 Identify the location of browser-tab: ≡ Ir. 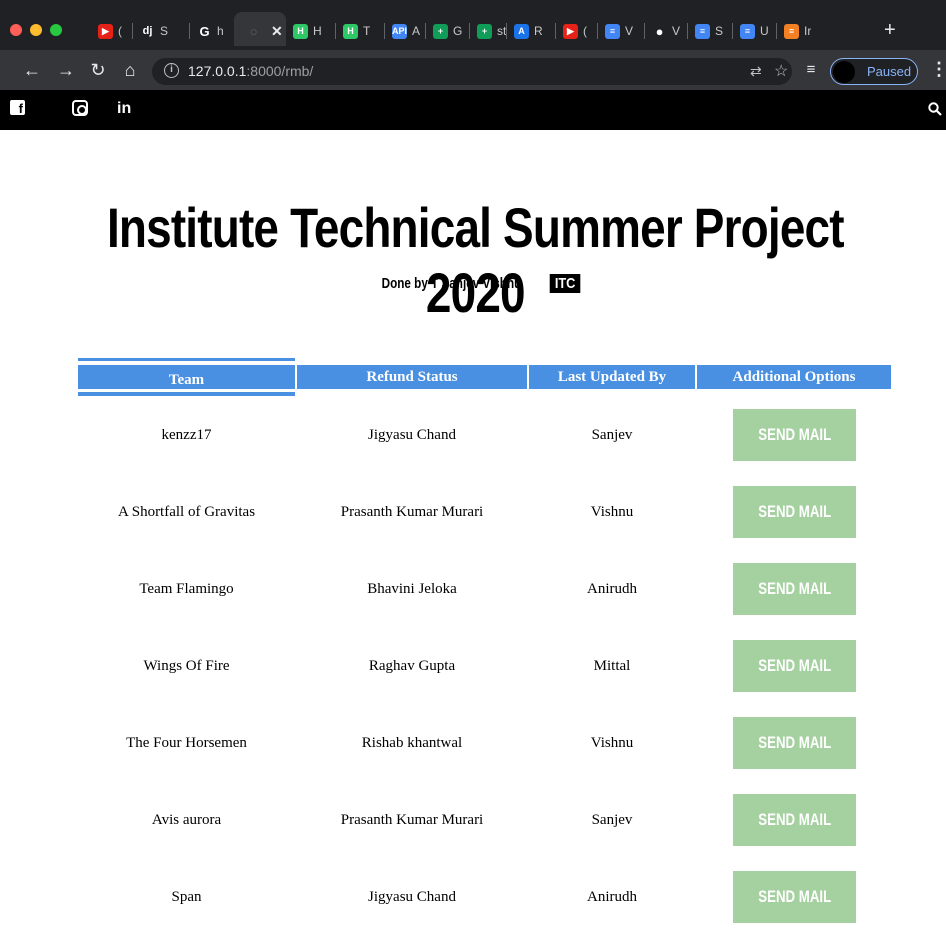
(797, 31).